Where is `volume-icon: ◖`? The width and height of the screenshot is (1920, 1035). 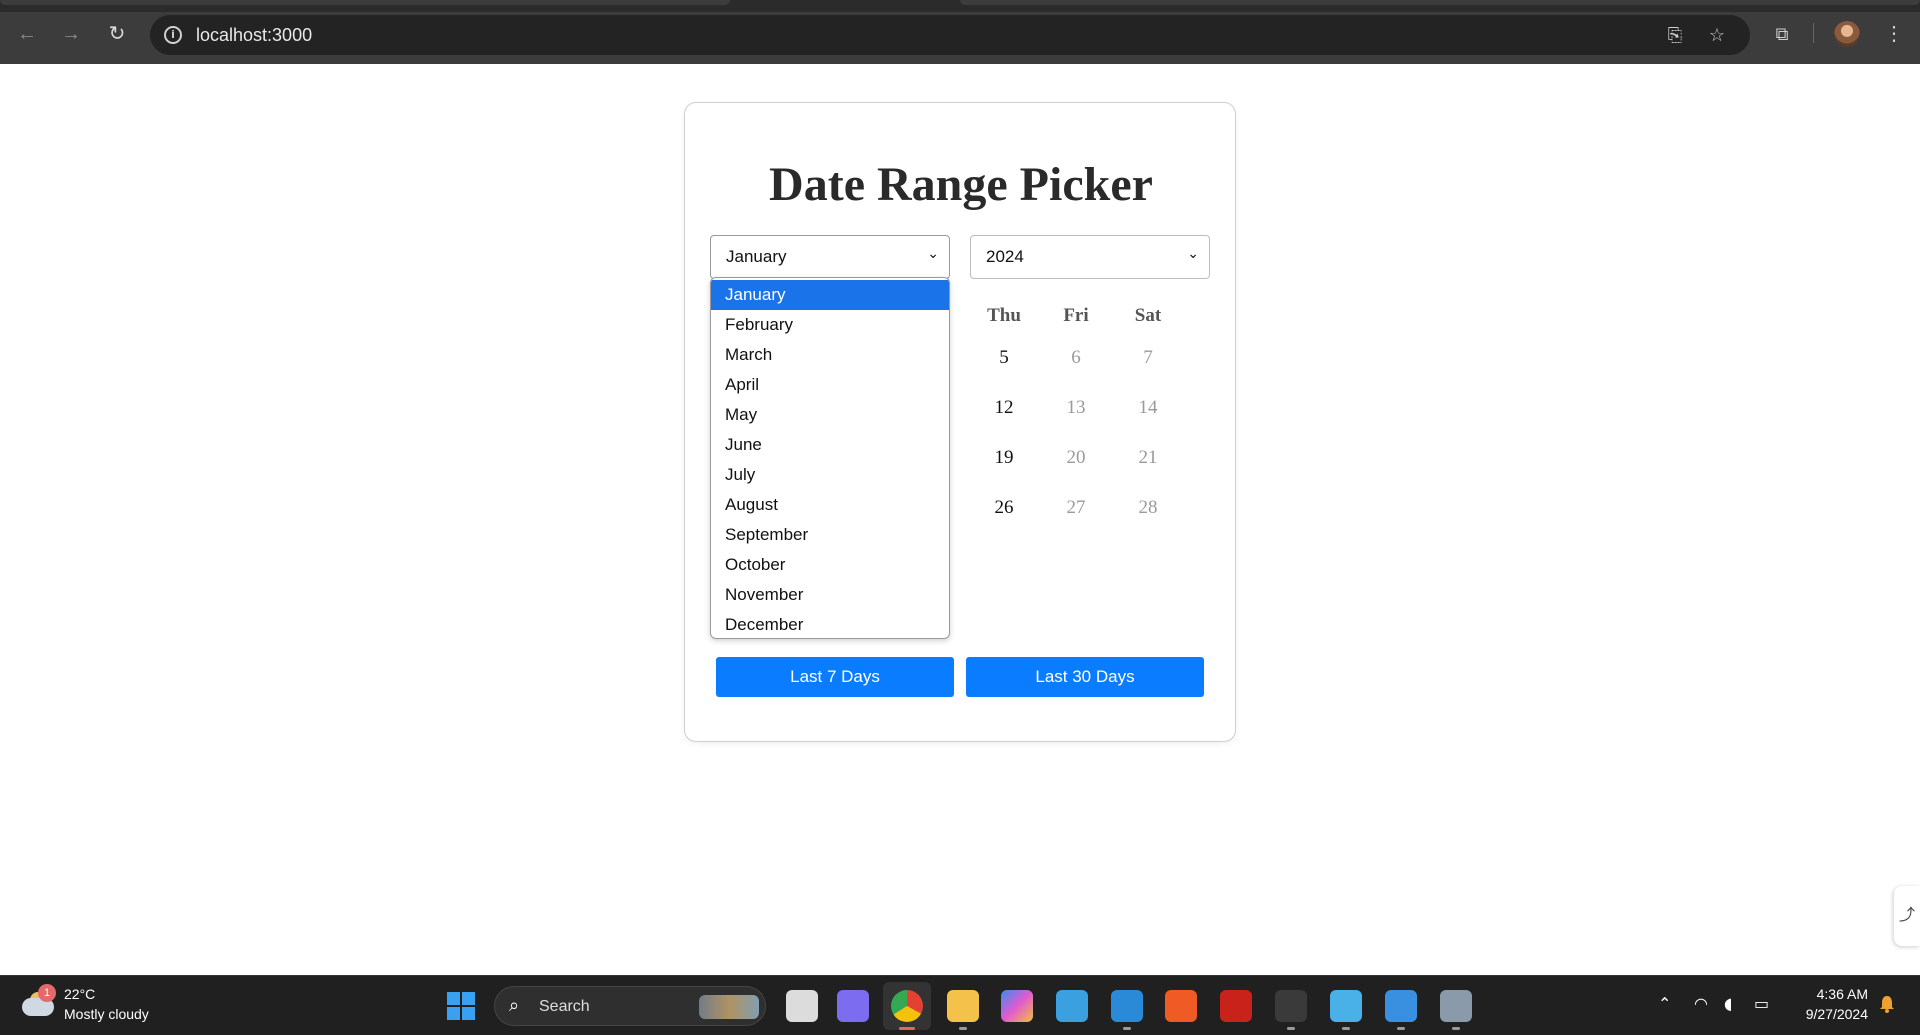 volume-icon: ◖ is located at coordinates (1728, 1003).